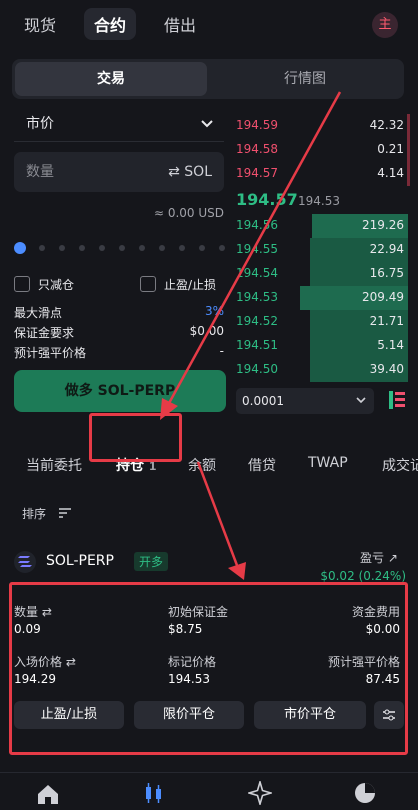 The height and width of the screenshot is (810, 418). What do you see at coordinates (56, 285) in the screenshot?
I see `reduce-only-label: 只减仓` at bounding box center [56, 285].